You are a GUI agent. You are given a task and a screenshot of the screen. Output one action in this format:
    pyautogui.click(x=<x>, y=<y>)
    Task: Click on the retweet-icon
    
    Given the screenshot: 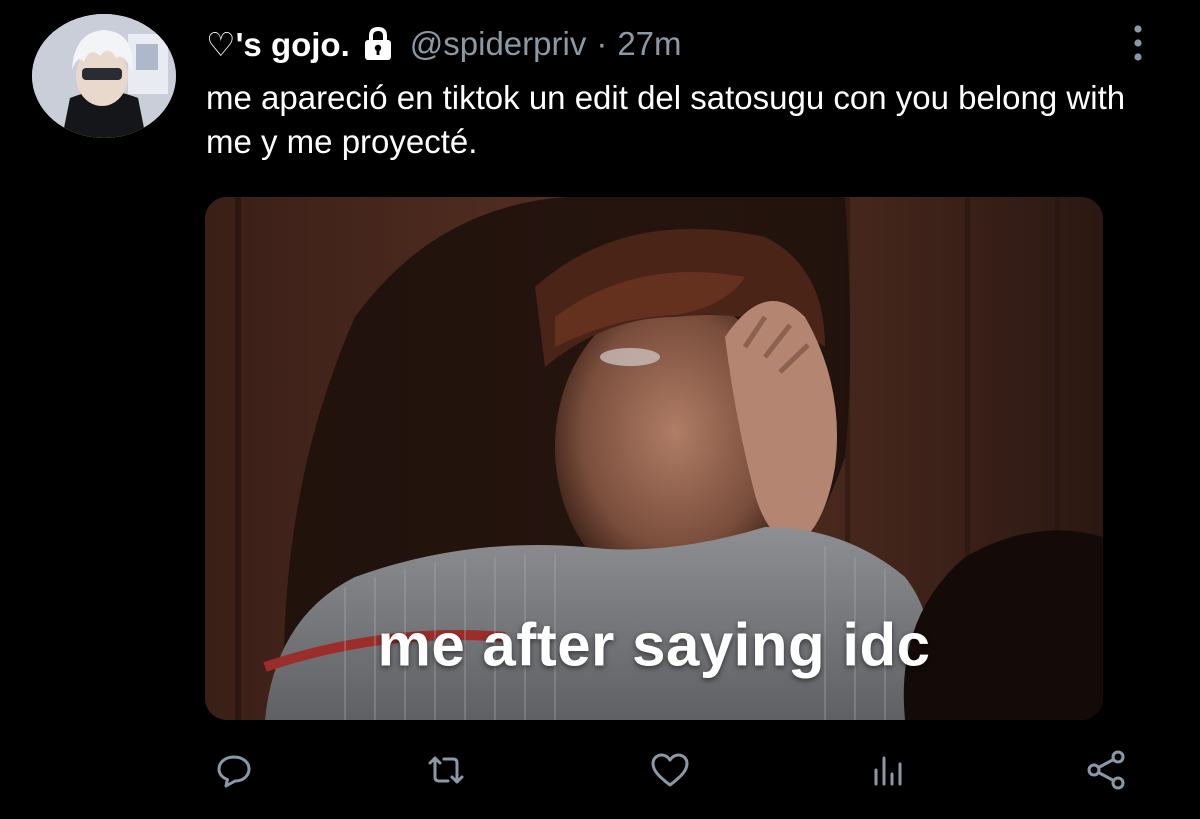 What is the action you would take?
    pyautogui.click(x=446, y=770)
    